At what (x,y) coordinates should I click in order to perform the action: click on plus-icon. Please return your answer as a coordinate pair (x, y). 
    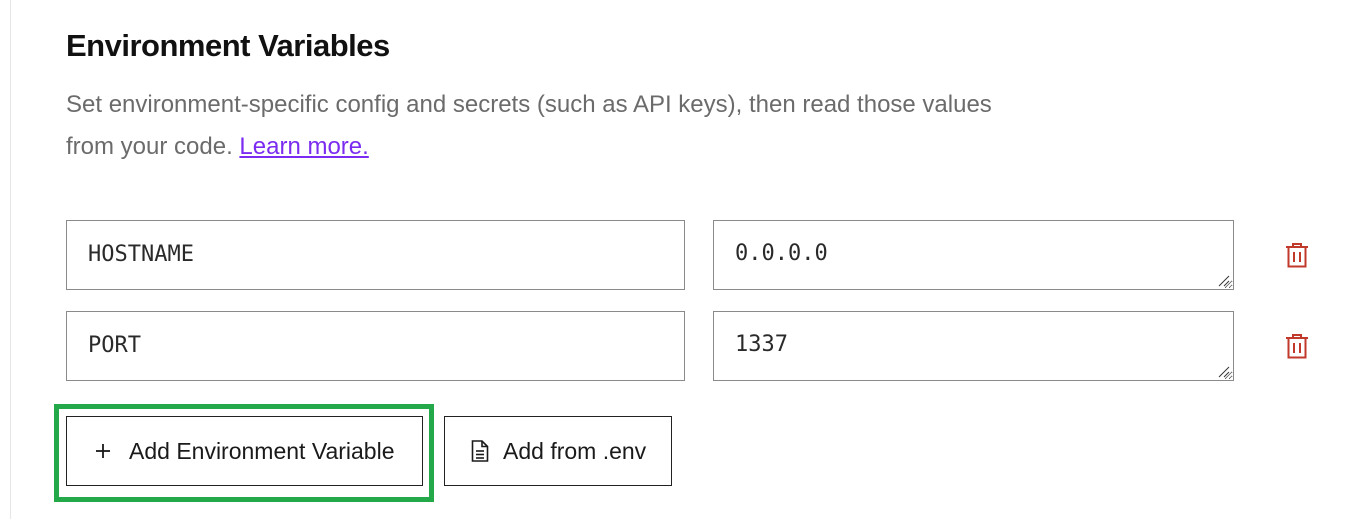
    Looking at the image, I should click on (103, 451).